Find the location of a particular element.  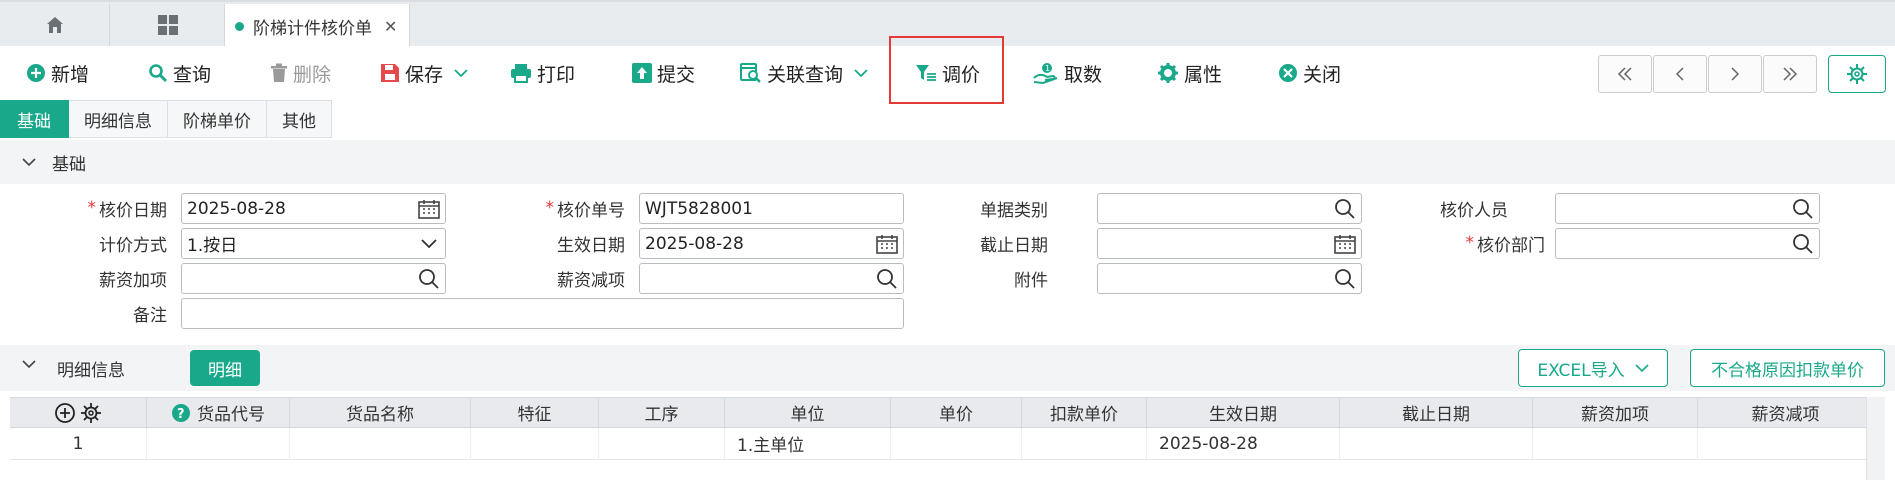

filter-list-icon is located at coordinates (926, 73).